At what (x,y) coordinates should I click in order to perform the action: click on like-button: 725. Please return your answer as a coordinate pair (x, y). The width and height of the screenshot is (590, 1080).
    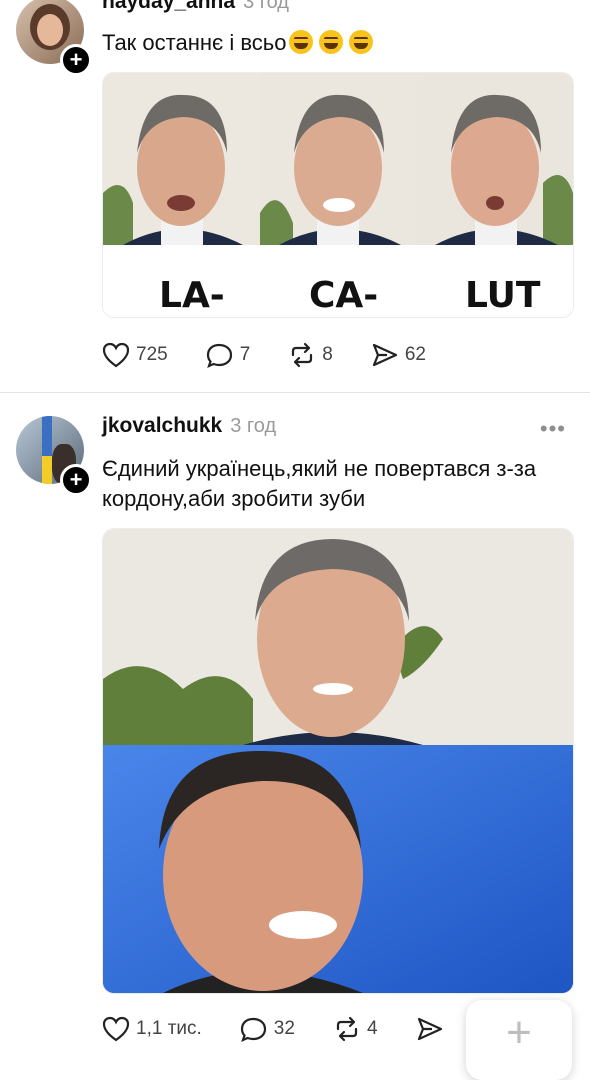
    Looking at the image, I should click on (135, 355).